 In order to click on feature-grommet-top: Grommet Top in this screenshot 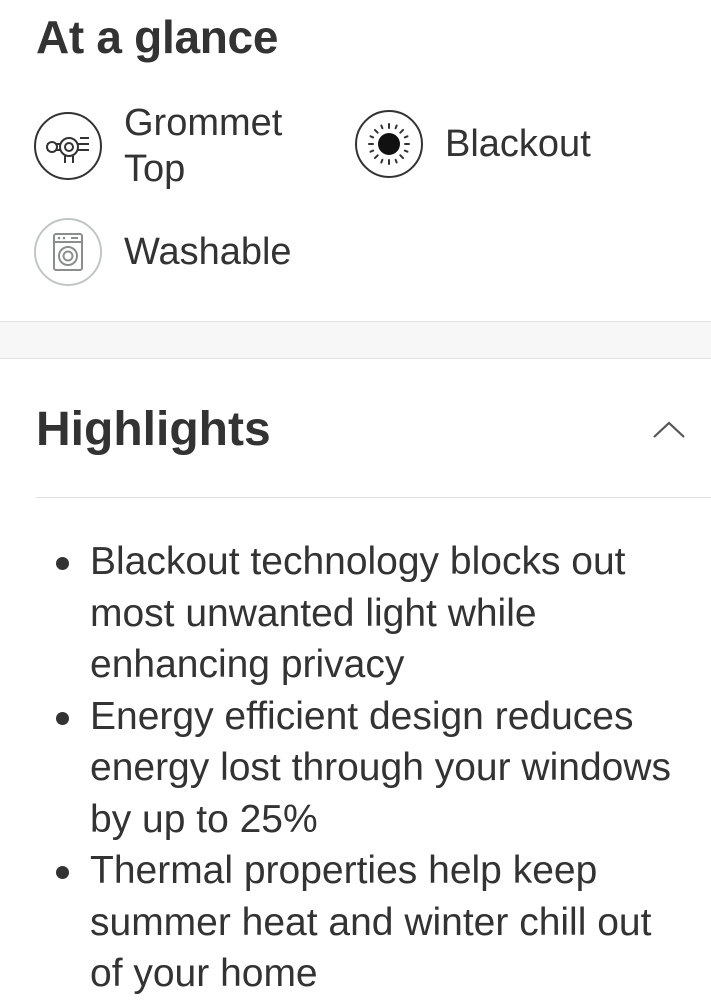, I will do `click(158, 146)`.